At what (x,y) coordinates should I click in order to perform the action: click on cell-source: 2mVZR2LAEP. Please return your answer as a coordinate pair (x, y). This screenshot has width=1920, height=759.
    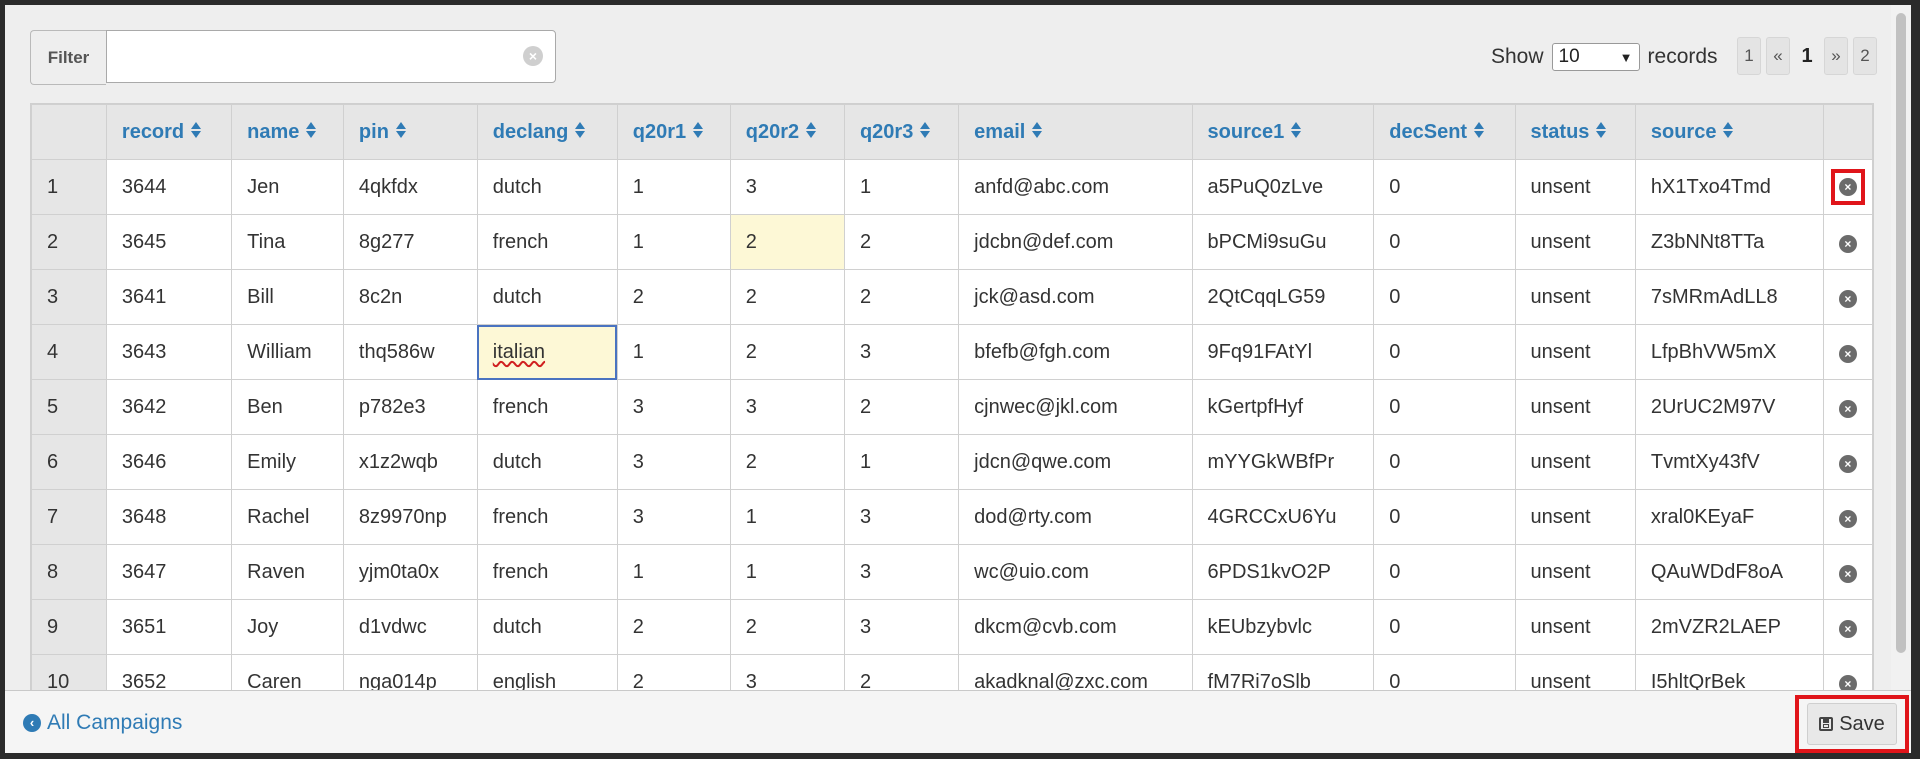
    Looking at the image, I should click on (1729, 627).